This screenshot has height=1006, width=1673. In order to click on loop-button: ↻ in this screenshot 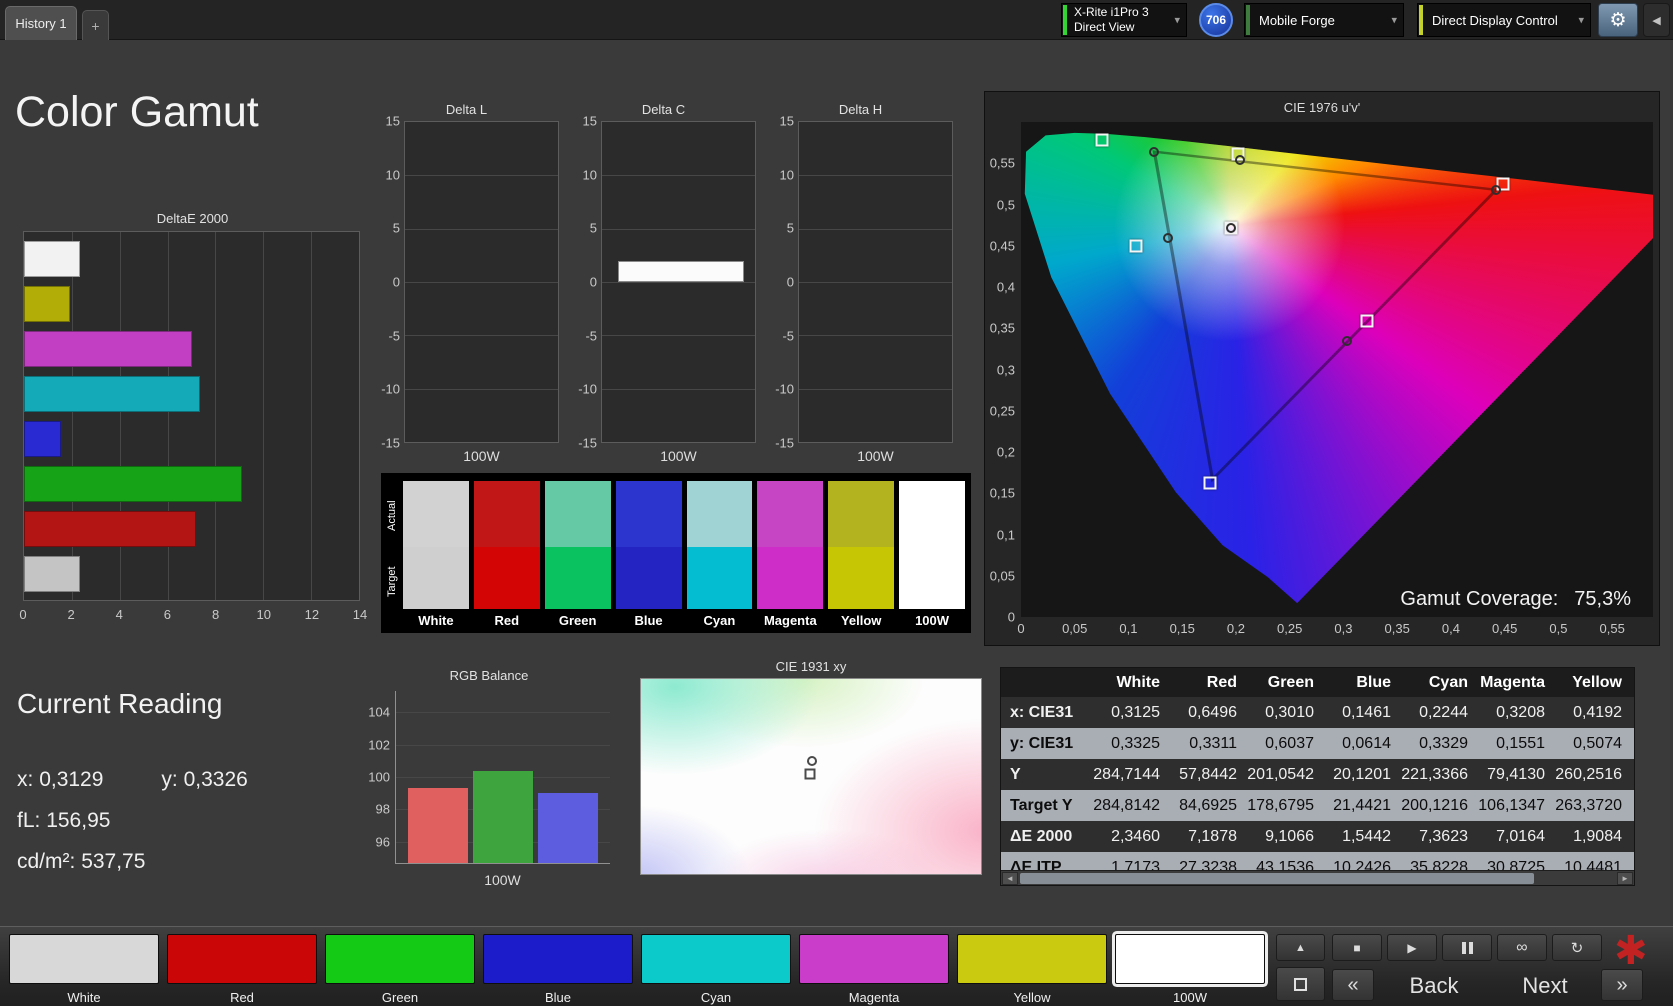, I will do `click(1577, 947)`.